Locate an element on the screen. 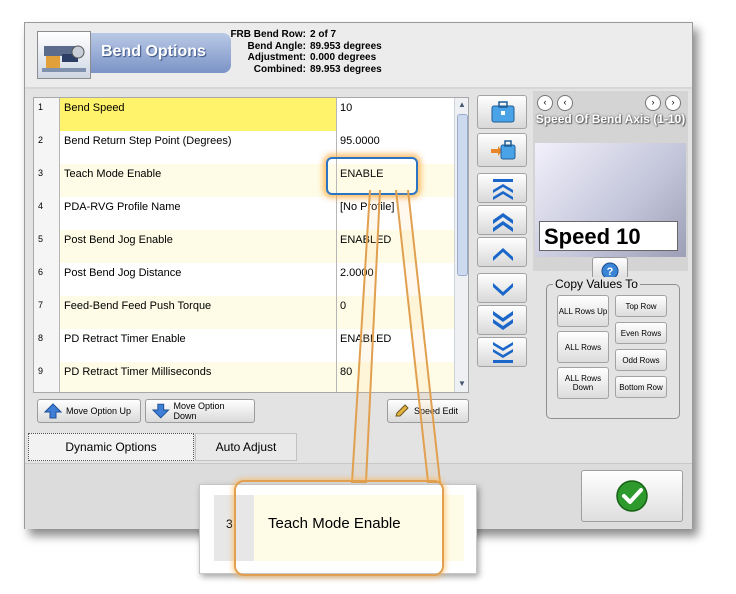  copy-to-clipboard-button is located at coordinates (502, 112).